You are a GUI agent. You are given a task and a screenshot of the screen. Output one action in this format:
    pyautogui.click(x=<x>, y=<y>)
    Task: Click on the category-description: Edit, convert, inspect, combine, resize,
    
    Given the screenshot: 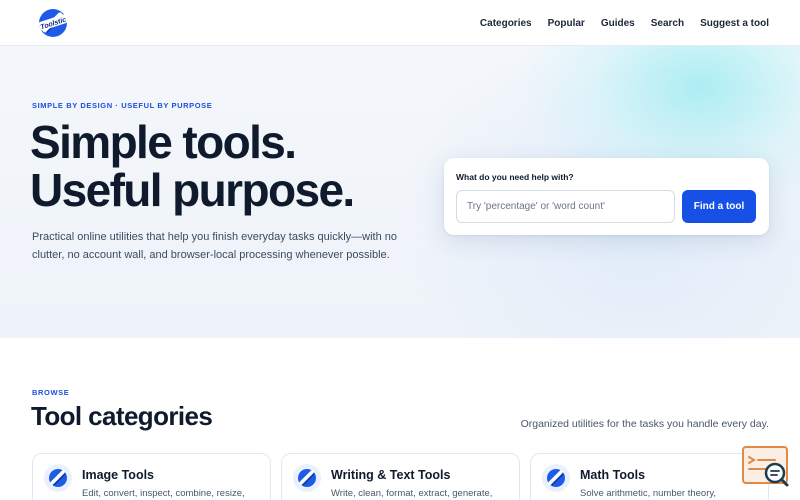 What is the action you would take?
    pyautogui.click(x=163, y=493)
    